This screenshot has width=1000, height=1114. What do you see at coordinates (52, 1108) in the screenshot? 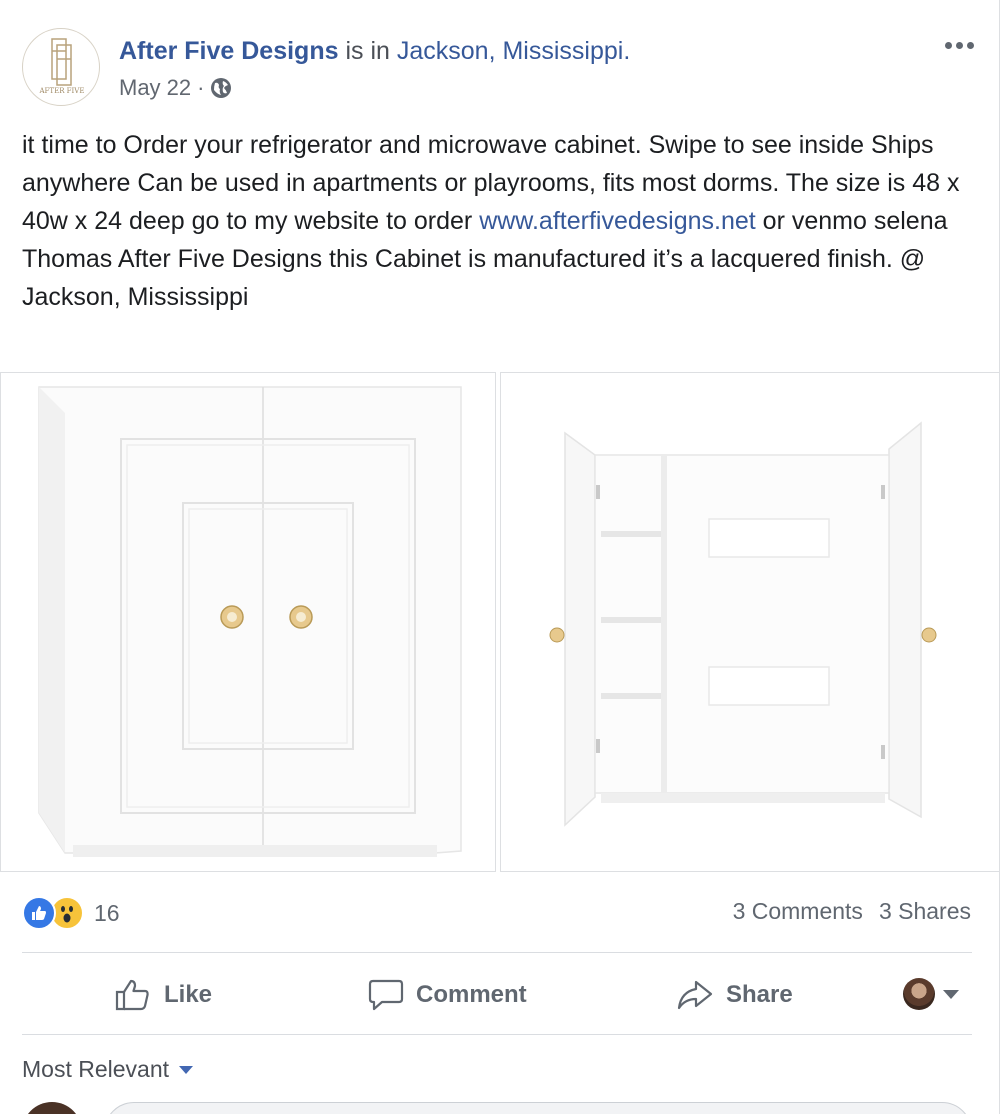
I see `commenter-avatar` at bounding box center [52, 1108].